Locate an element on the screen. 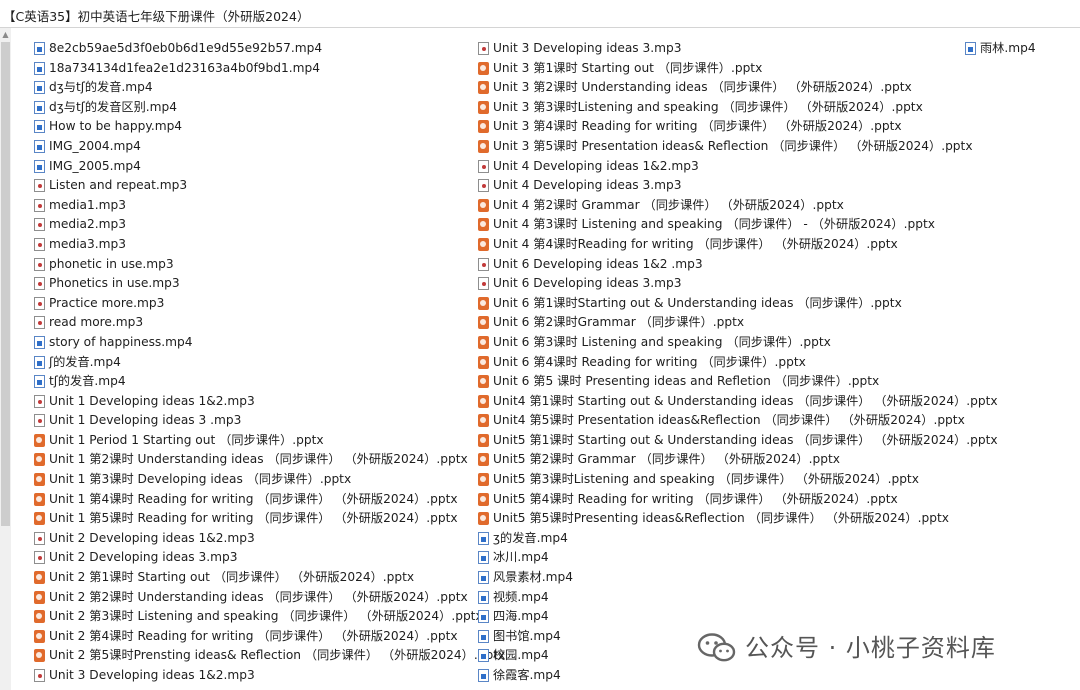  watermark-text: 公众号 · 小桃子资料库 is located at coordinates (870, 648).